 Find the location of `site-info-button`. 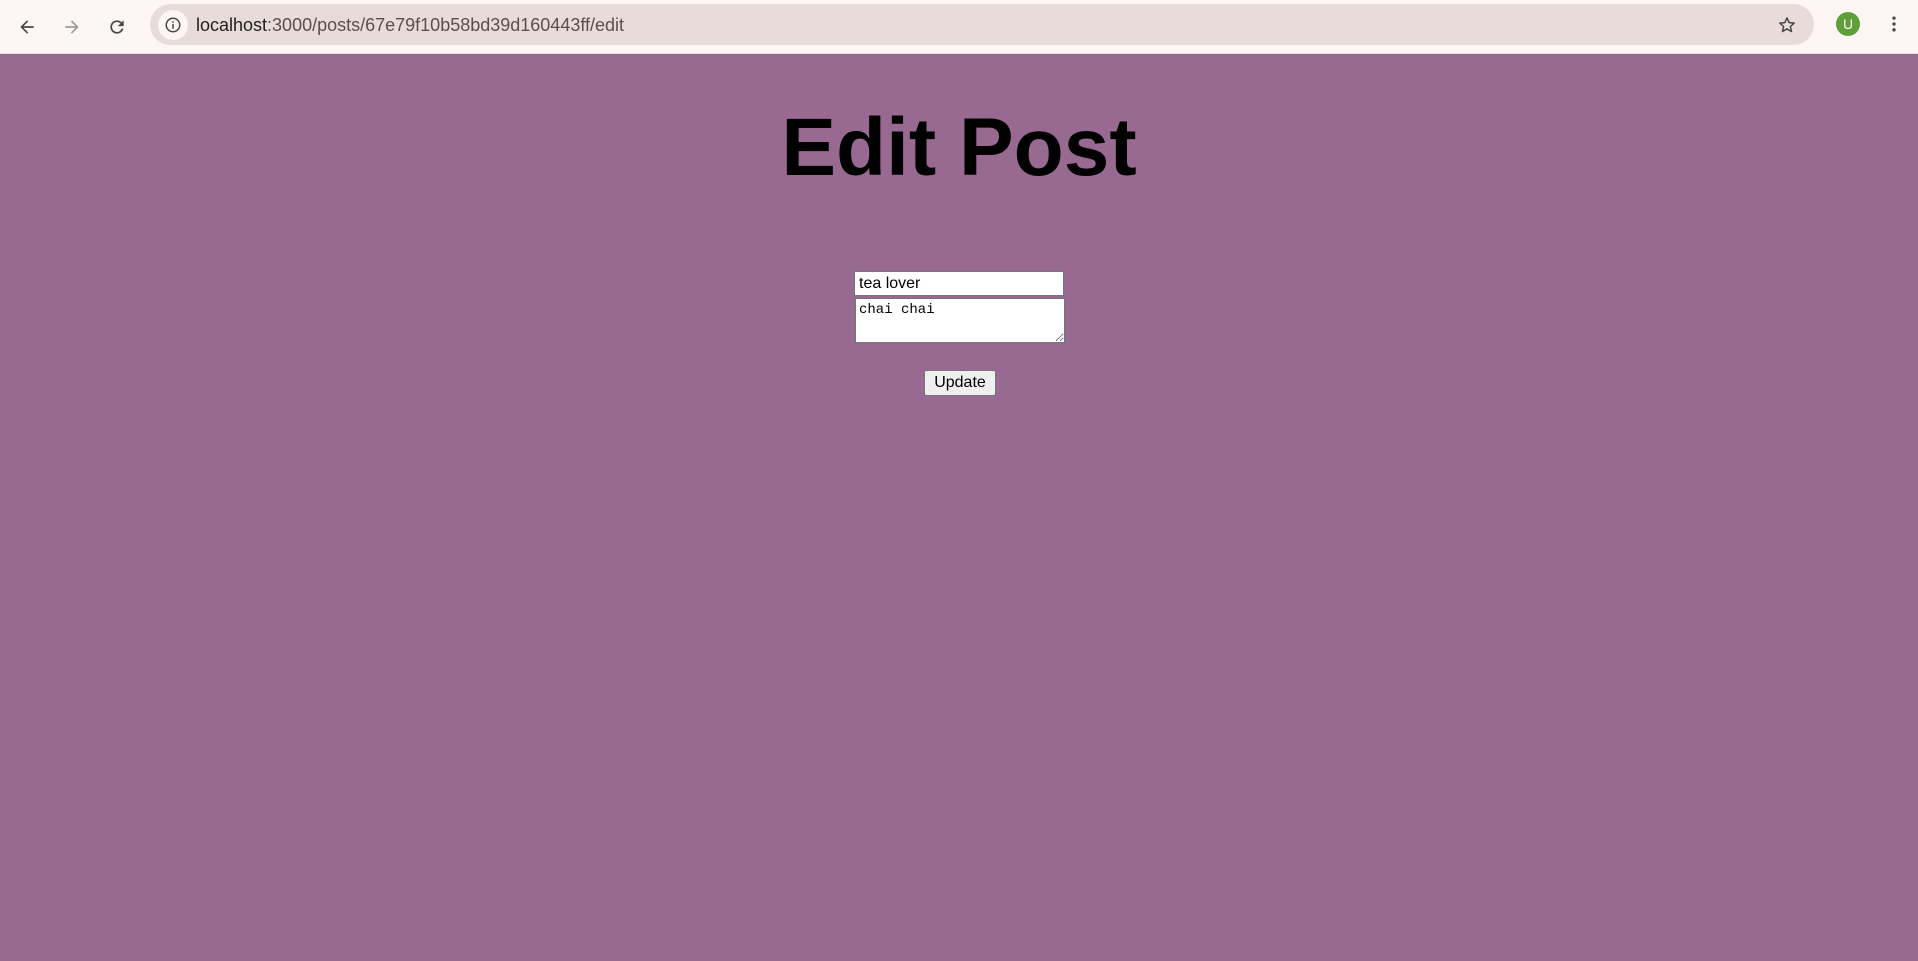

site-info-button is located at coordinates (173, 25).